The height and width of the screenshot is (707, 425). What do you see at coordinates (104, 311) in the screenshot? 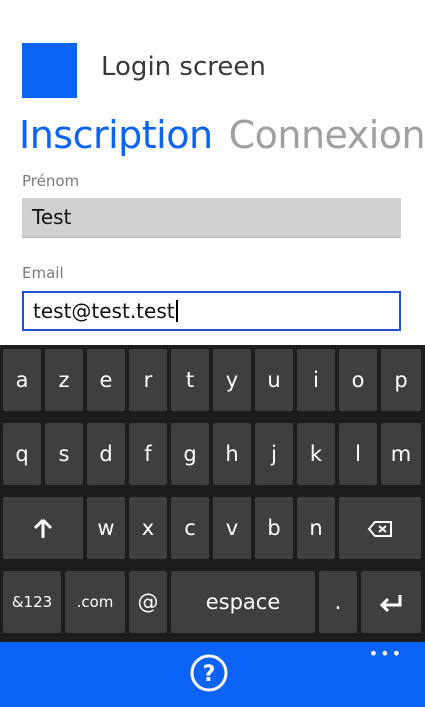
I see `email-value: test@test.test` at bounding box center [104, 311].